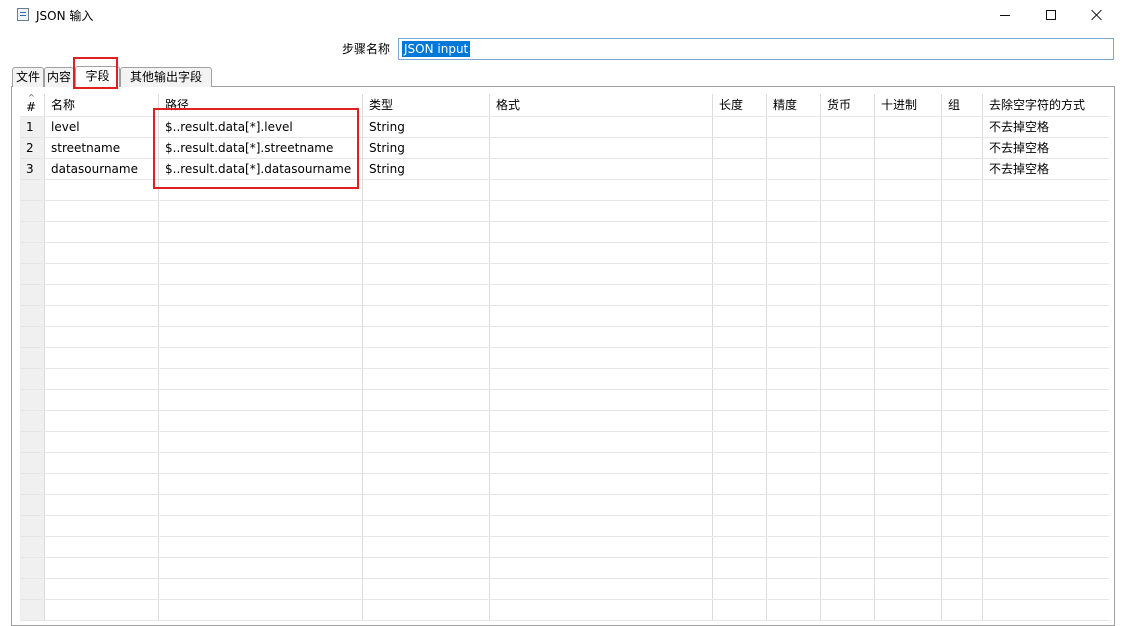  What do you see at coordinates (601, 105) in the screenshot?
I see `header-col-format: 格式` at bounding box center [601, 105].